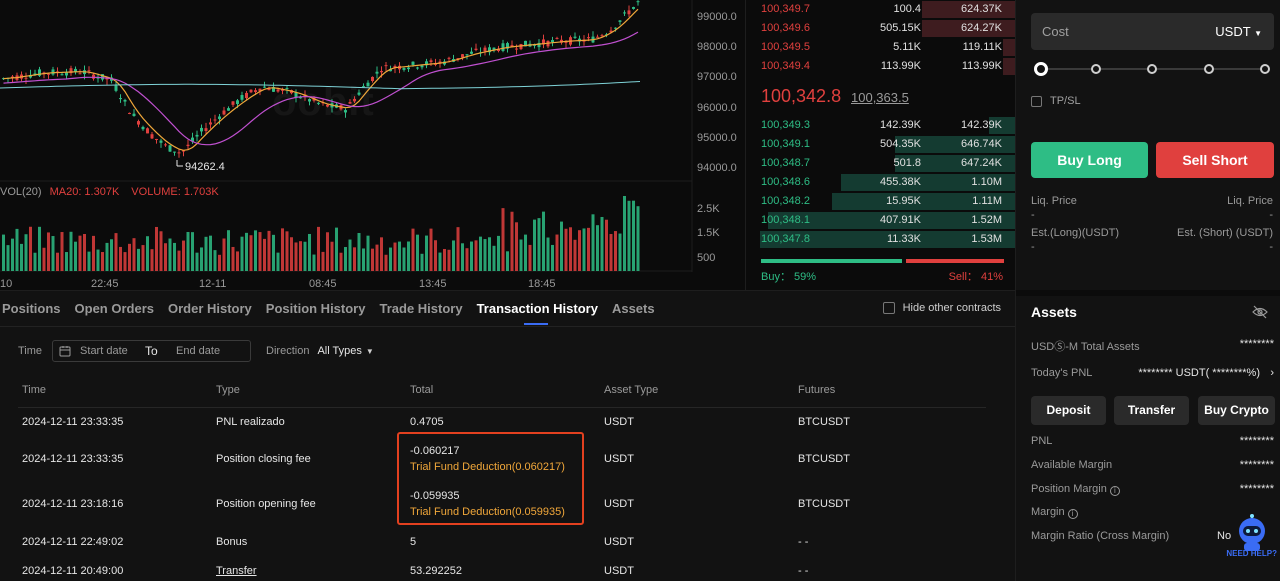 The height and width of the screenshot is (581, 1280). I want to click on bid-row: 100,348.1 407.91K 1.52M, so click(881, 220).